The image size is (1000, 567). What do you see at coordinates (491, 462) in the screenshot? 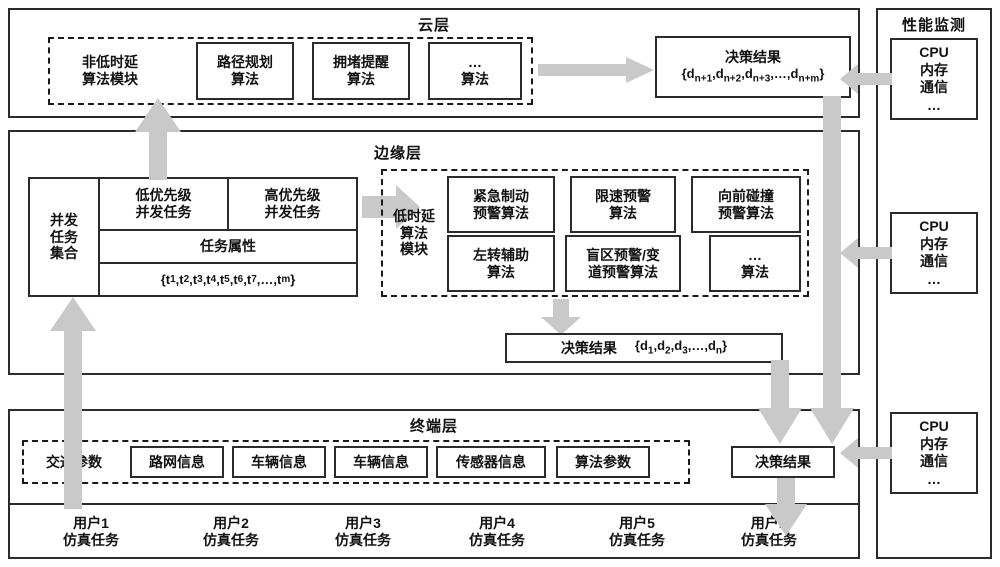
I see `terminal-param-sensor: 传感器信息` at bounding box center [491, 462].